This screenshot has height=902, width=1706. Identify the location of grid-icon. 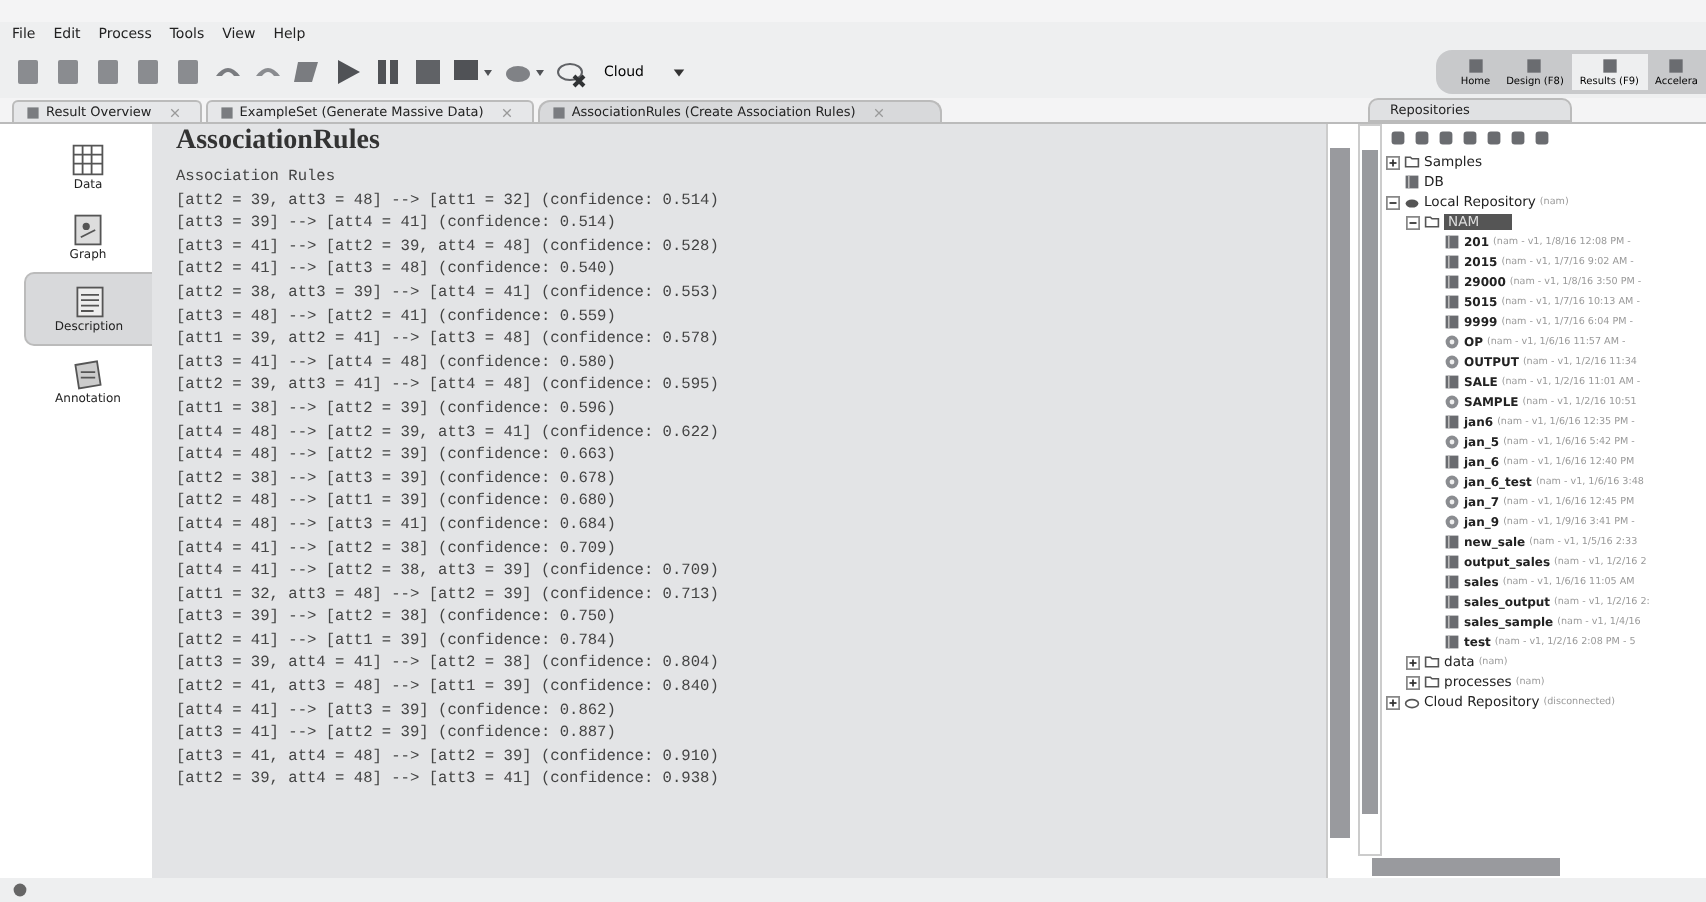
(88, 160).